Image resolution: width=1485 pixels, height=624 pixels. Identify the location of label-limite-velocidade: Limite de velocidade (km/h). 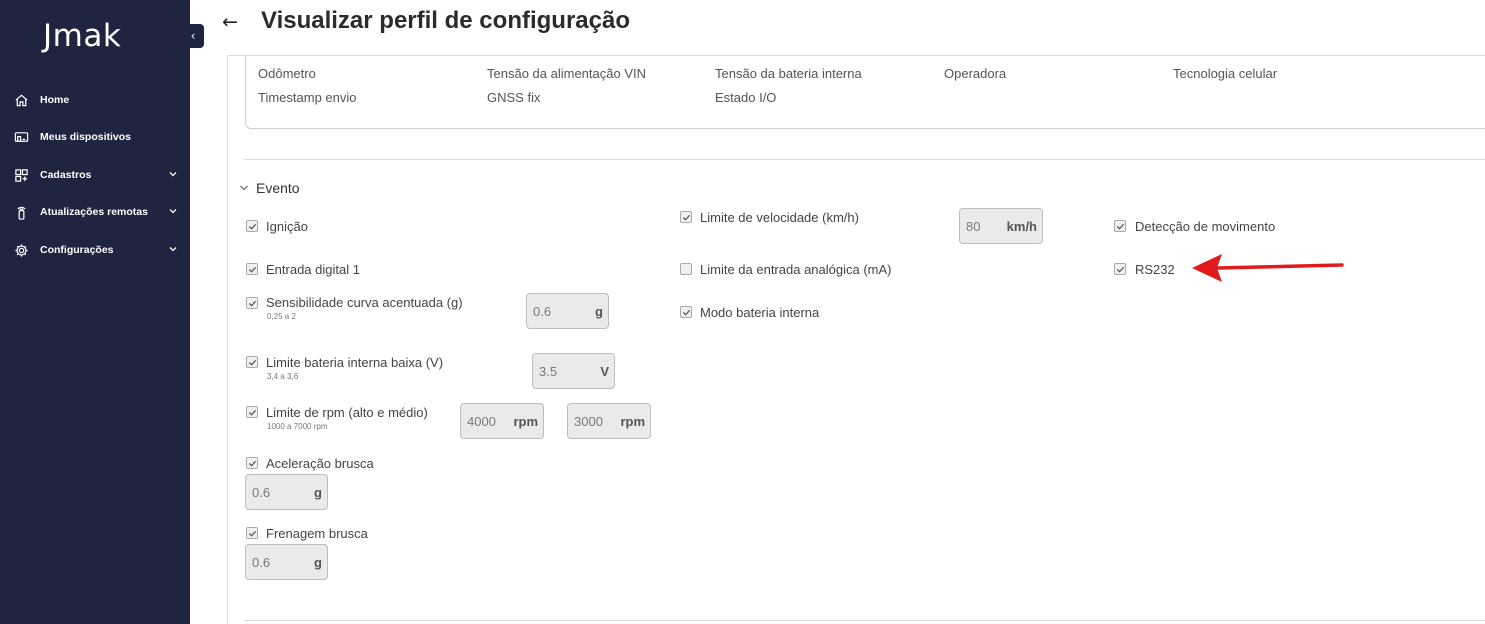
(779, 217).